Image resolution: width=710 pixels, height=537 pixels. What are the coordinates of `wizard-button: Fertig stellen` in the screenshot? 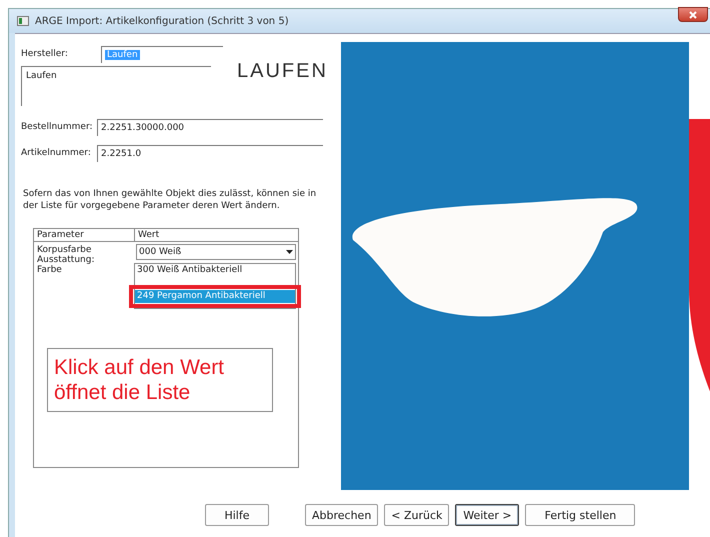 It's located at (580, 515).